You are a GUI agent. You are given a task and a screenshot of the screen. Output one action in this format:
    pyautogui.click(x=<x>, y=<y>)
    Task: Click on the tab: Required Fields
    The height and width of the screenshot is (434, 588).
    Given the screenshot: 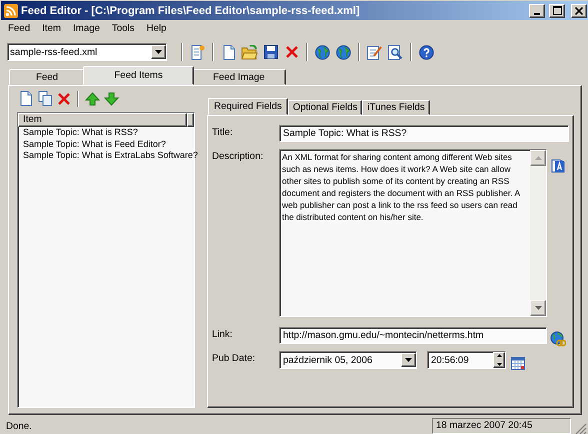 What is the action you would take?
    pyautogui.click(x=248, y=106)
    